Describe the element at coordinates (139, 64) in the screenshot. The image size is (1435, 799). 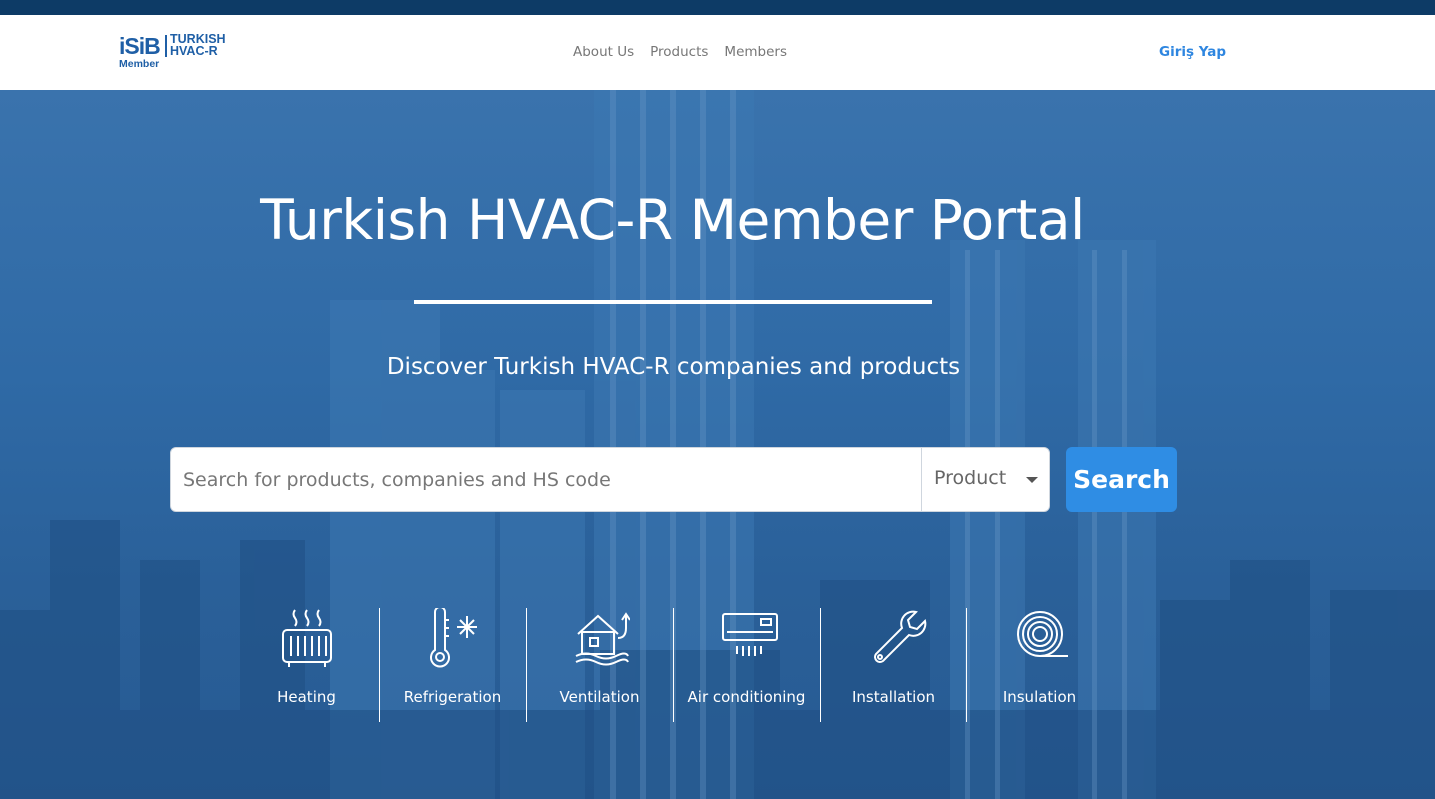
I see `logo-subtitle: Member` at that location.